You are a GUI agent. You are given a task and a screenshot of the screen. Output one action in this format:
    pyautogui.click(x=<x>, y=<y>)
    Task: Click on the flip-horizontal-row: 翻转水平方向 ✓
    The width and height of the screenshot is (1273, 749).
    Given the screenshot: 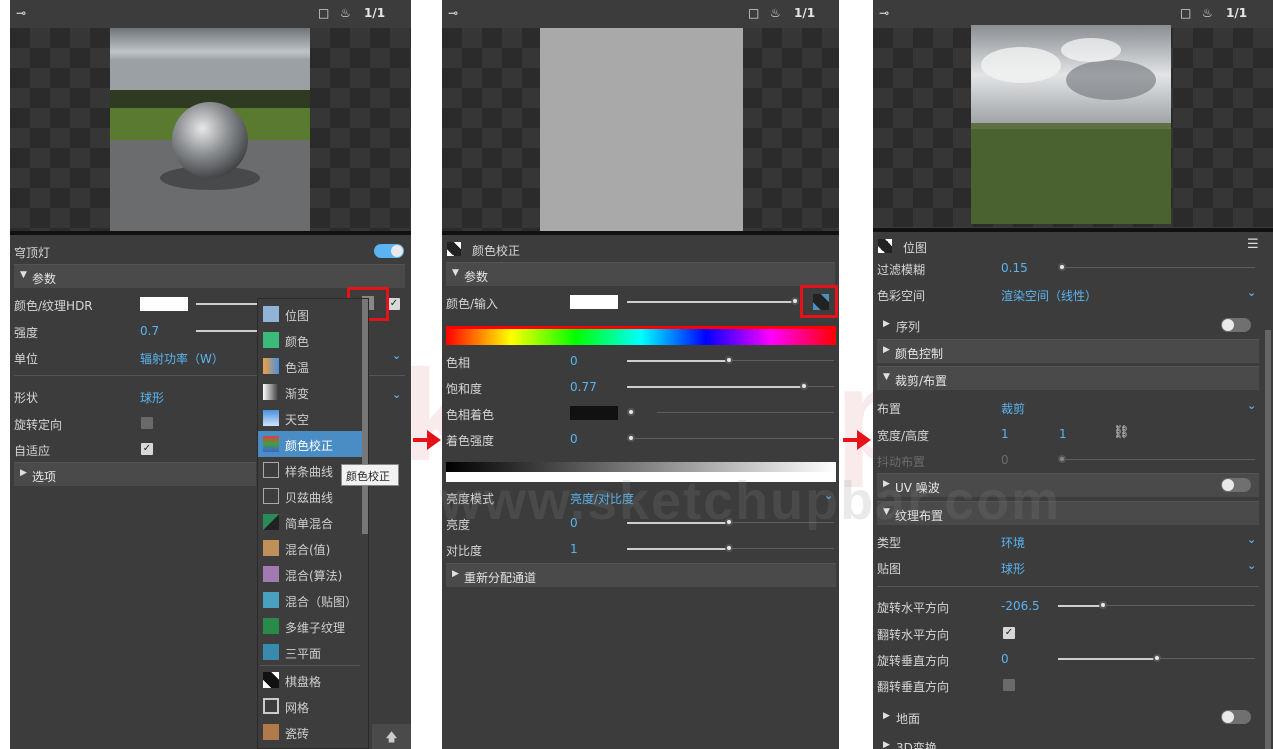 What is the action you would take?
    pyautogui.click(x=946, y=634)
    